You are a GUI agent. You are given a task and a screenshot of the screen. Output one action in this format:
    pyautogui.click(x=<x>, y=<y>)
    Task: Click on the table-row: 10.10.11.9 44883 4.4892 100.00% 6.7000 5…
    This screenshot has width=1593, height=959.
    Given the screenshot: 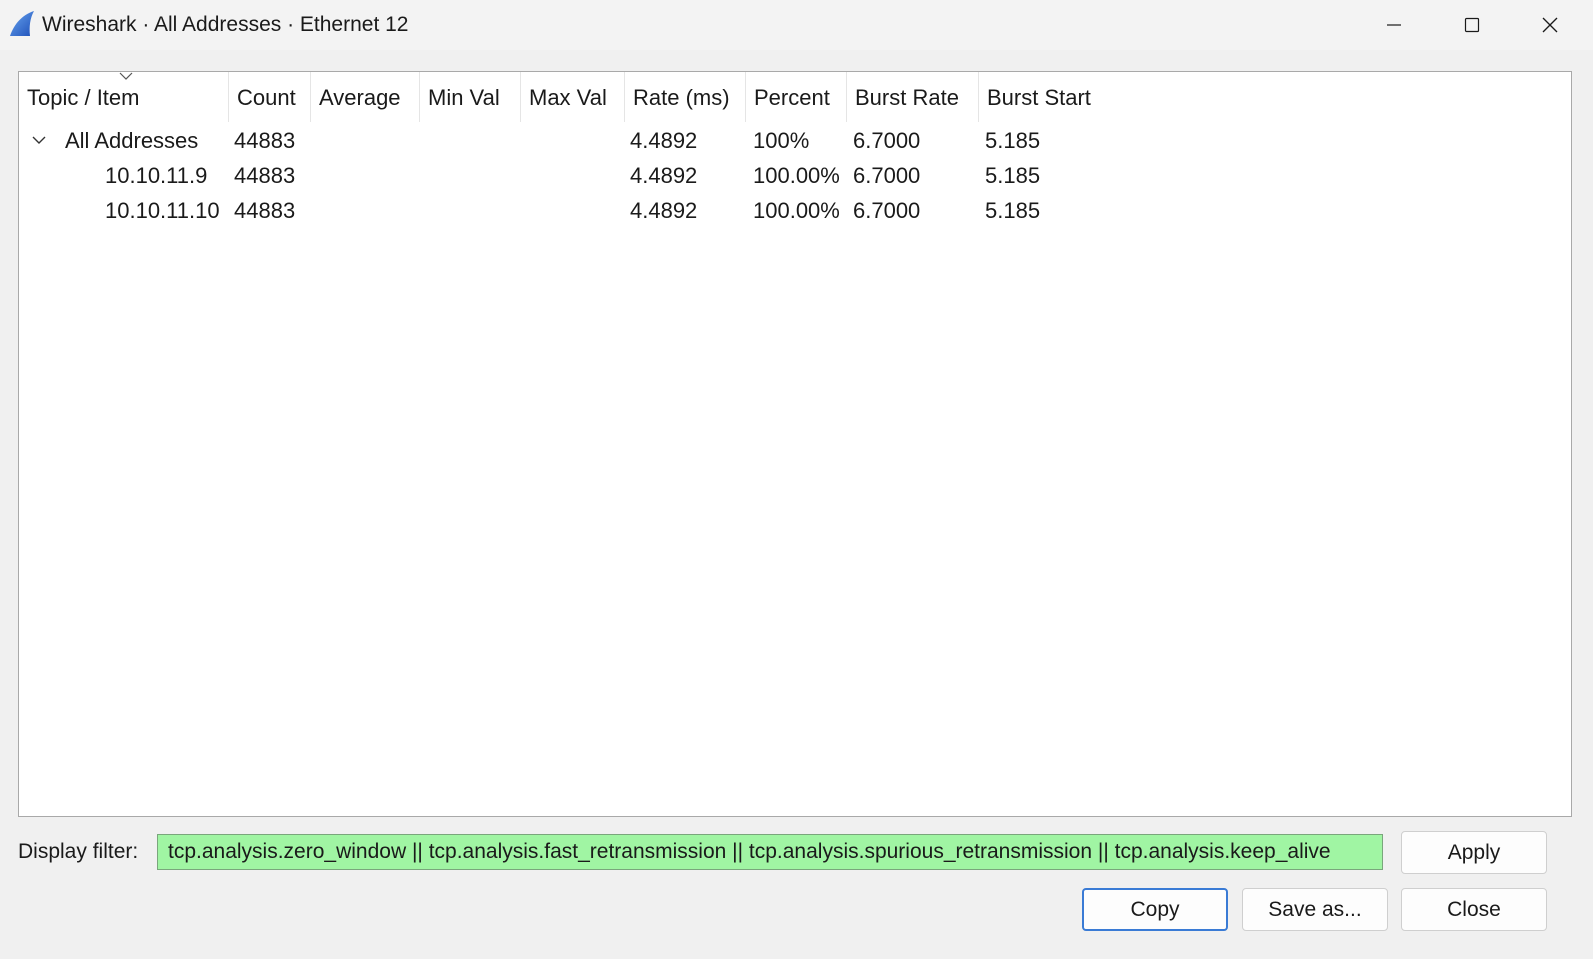 What is the action you would take?
    pyautogui.click(x=795, y=175)
    